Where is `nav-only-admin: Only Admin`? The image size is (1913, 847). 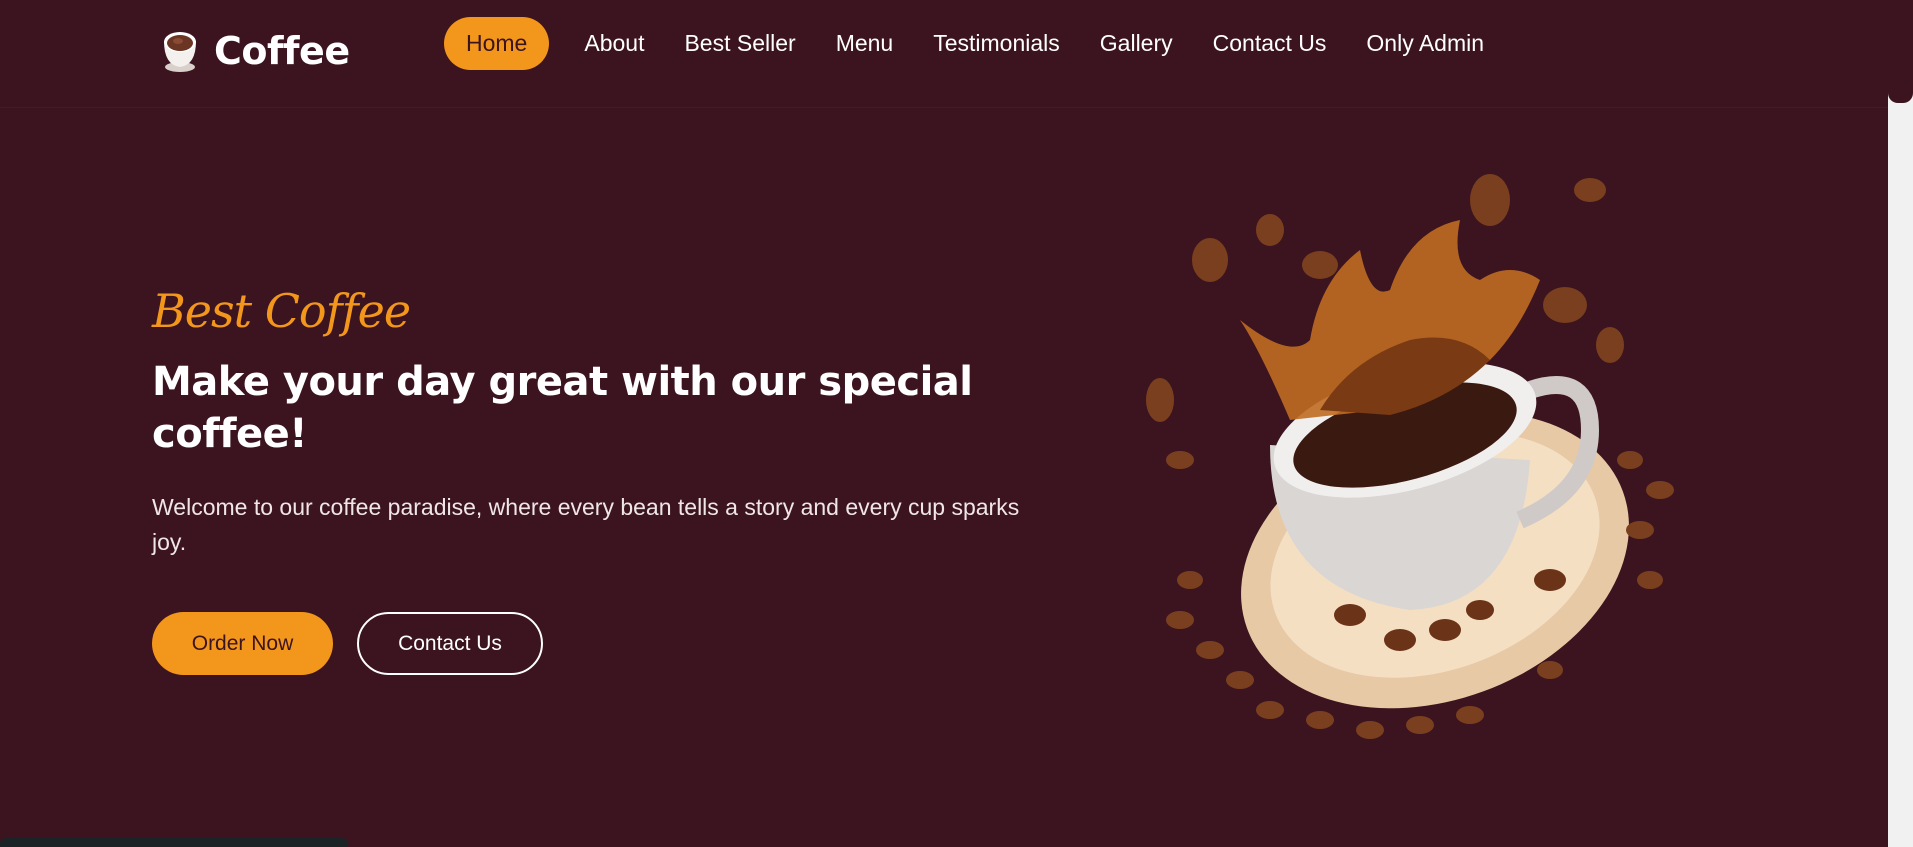
nav-only-admin: Only Admin is located at coordinates (1425, 43).